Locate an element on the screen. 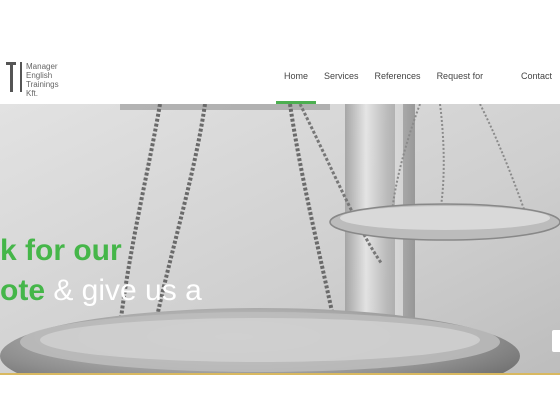 This screenshot has height=420, width=560. top-blank-strip is located at coordinates (280, 24).